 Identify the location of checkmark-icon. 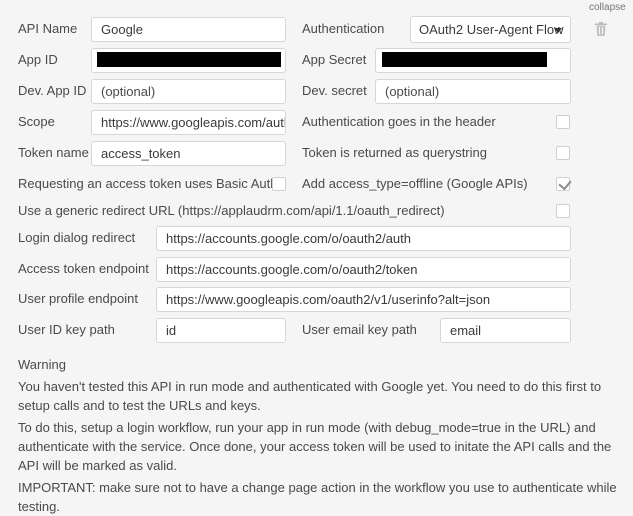
(565, 183).